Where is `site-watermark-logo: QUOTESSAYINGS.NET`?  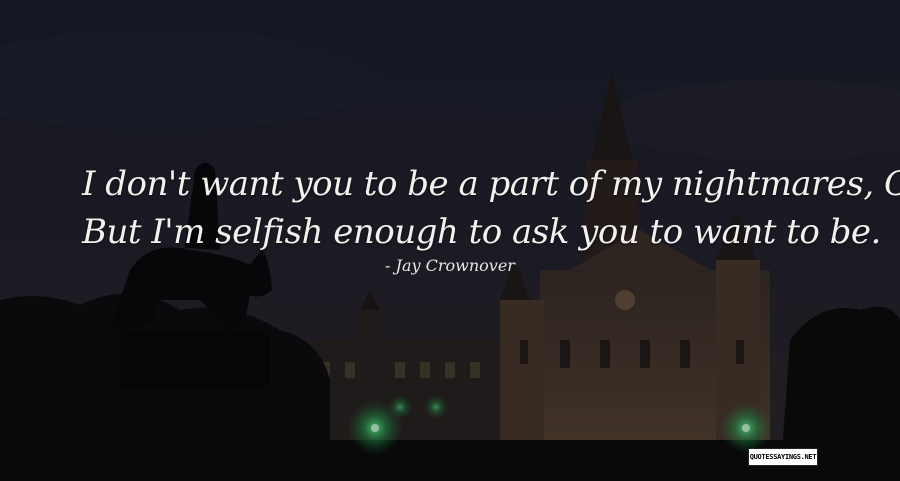 site-watermark-logo: QUOTESSAYINGS.NET is located at coordinates (783, 457).